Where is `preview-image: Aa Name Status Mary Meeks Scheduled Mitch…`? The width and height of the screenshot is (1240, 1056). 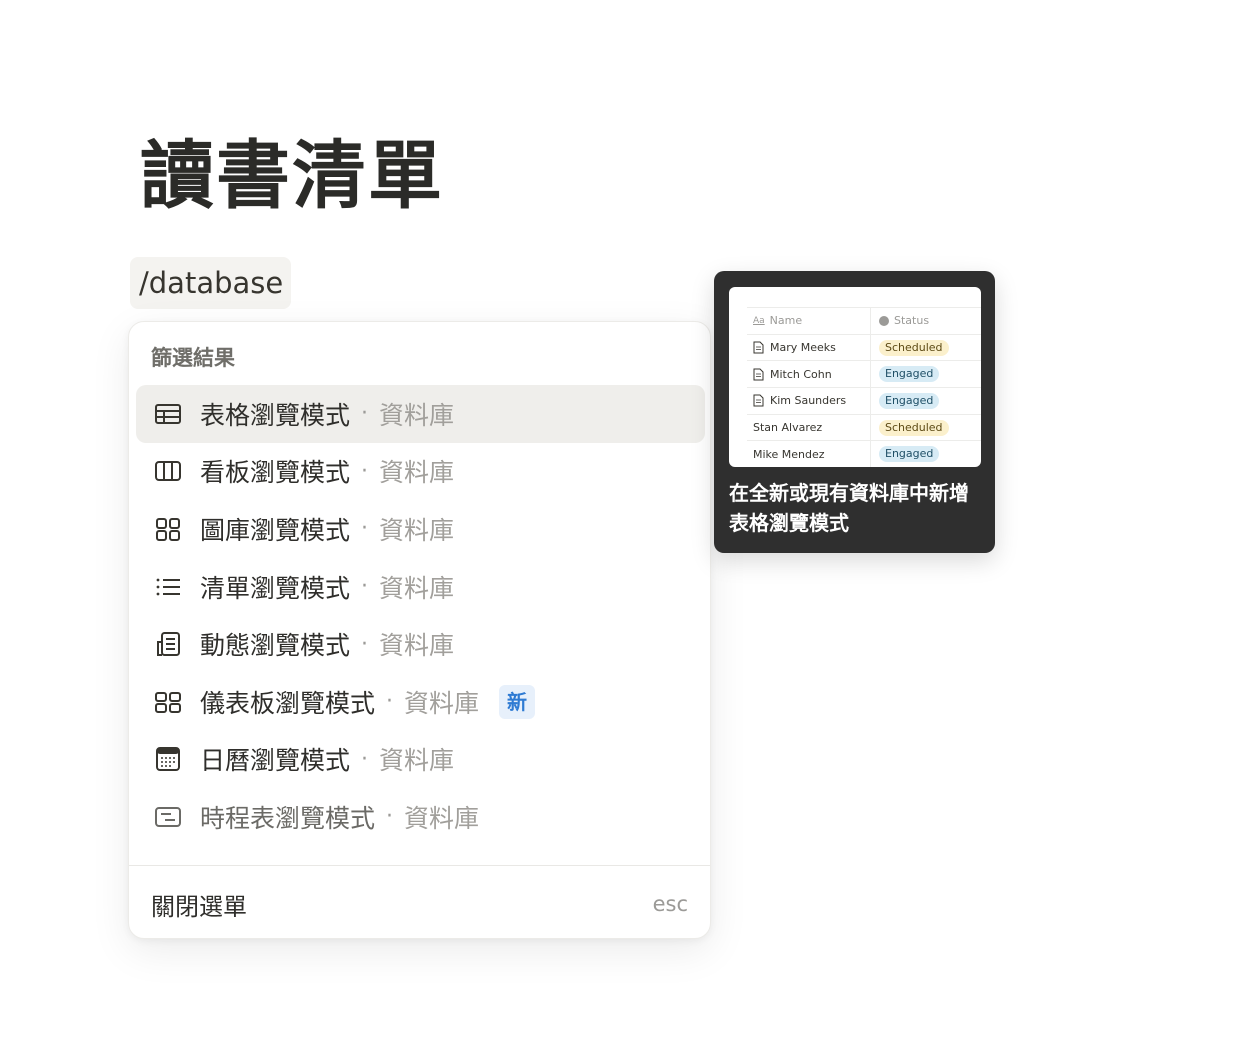 preview-image: Aa Name Status Mary Meeks Scheduled Mitch… is located at coordinates (855, 377).